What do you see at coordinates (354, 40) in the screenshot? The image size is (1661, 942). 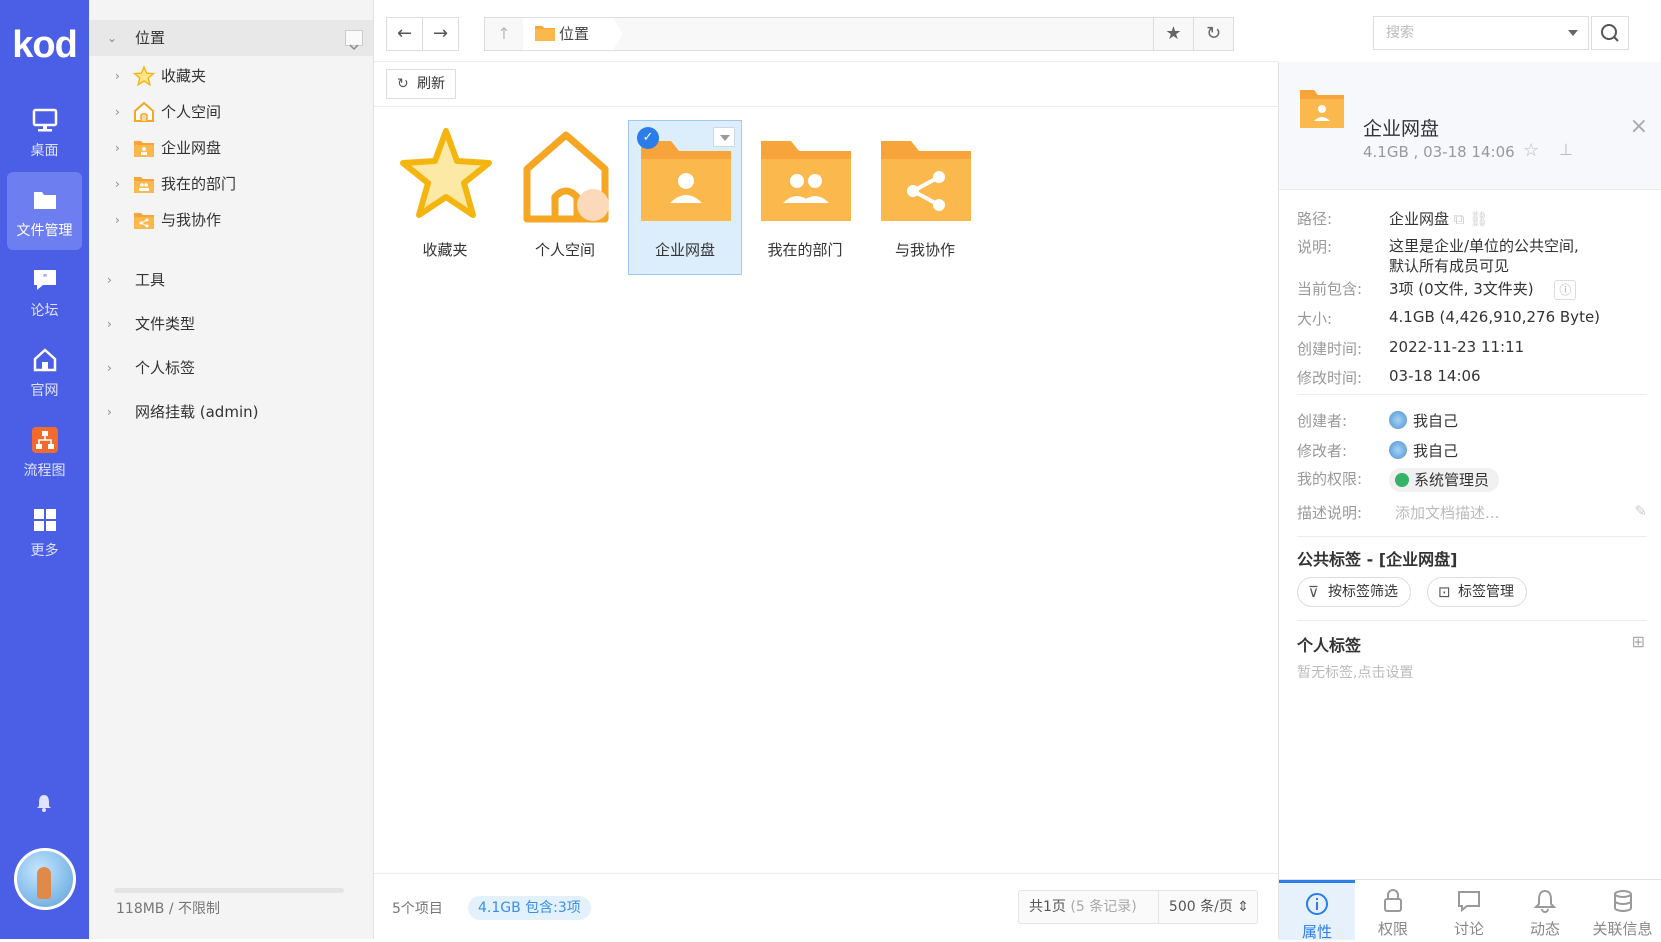 I see `tree-menu-button` at bounding box center [354, 40].